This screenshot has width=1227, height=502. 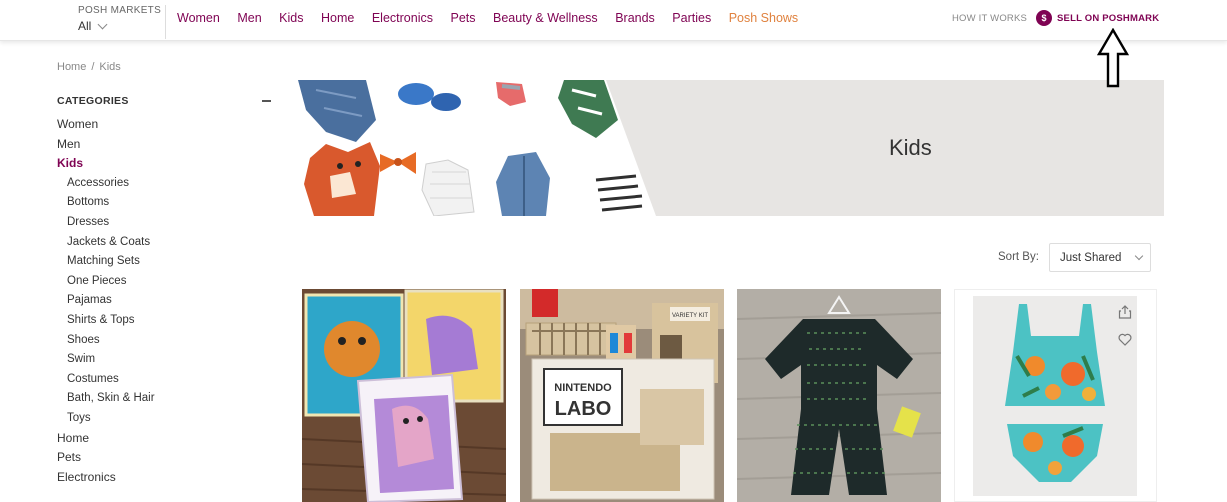 I want to click on kids-clothing-collage-image, so click(x=476, y=148).